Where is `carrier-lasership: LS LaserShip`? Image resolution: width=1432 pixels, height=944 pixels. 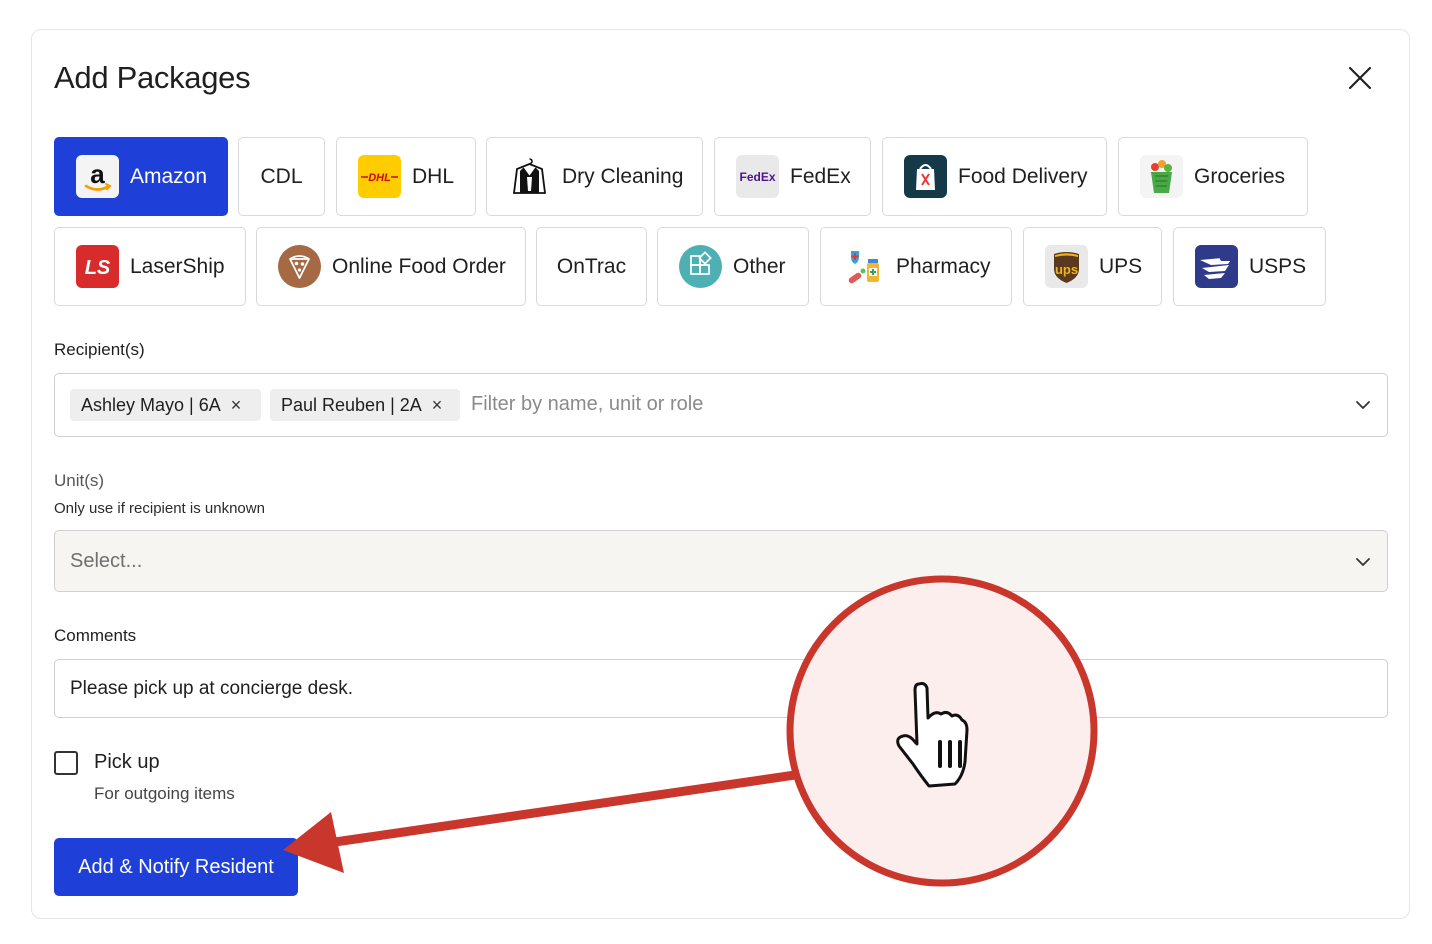 carrier-lasership: LS LaserShip is located at coordinates (150, 266).